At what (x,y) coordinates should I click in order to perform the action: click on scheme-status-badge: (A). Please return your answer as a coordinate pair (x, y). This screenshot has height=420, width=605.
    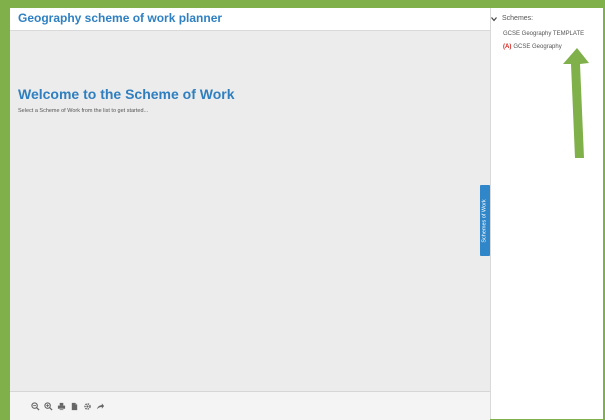
    Looking at the image, I should click on (507, 47).